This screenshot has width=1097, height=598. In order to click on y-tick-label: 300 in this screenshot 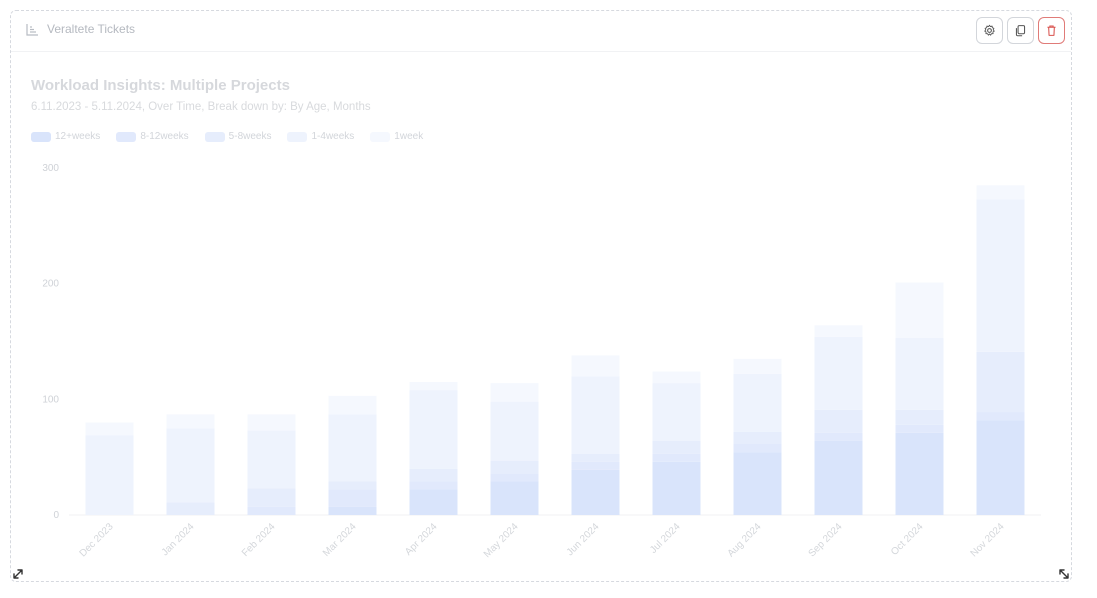, I will do `click(50, 168)`.